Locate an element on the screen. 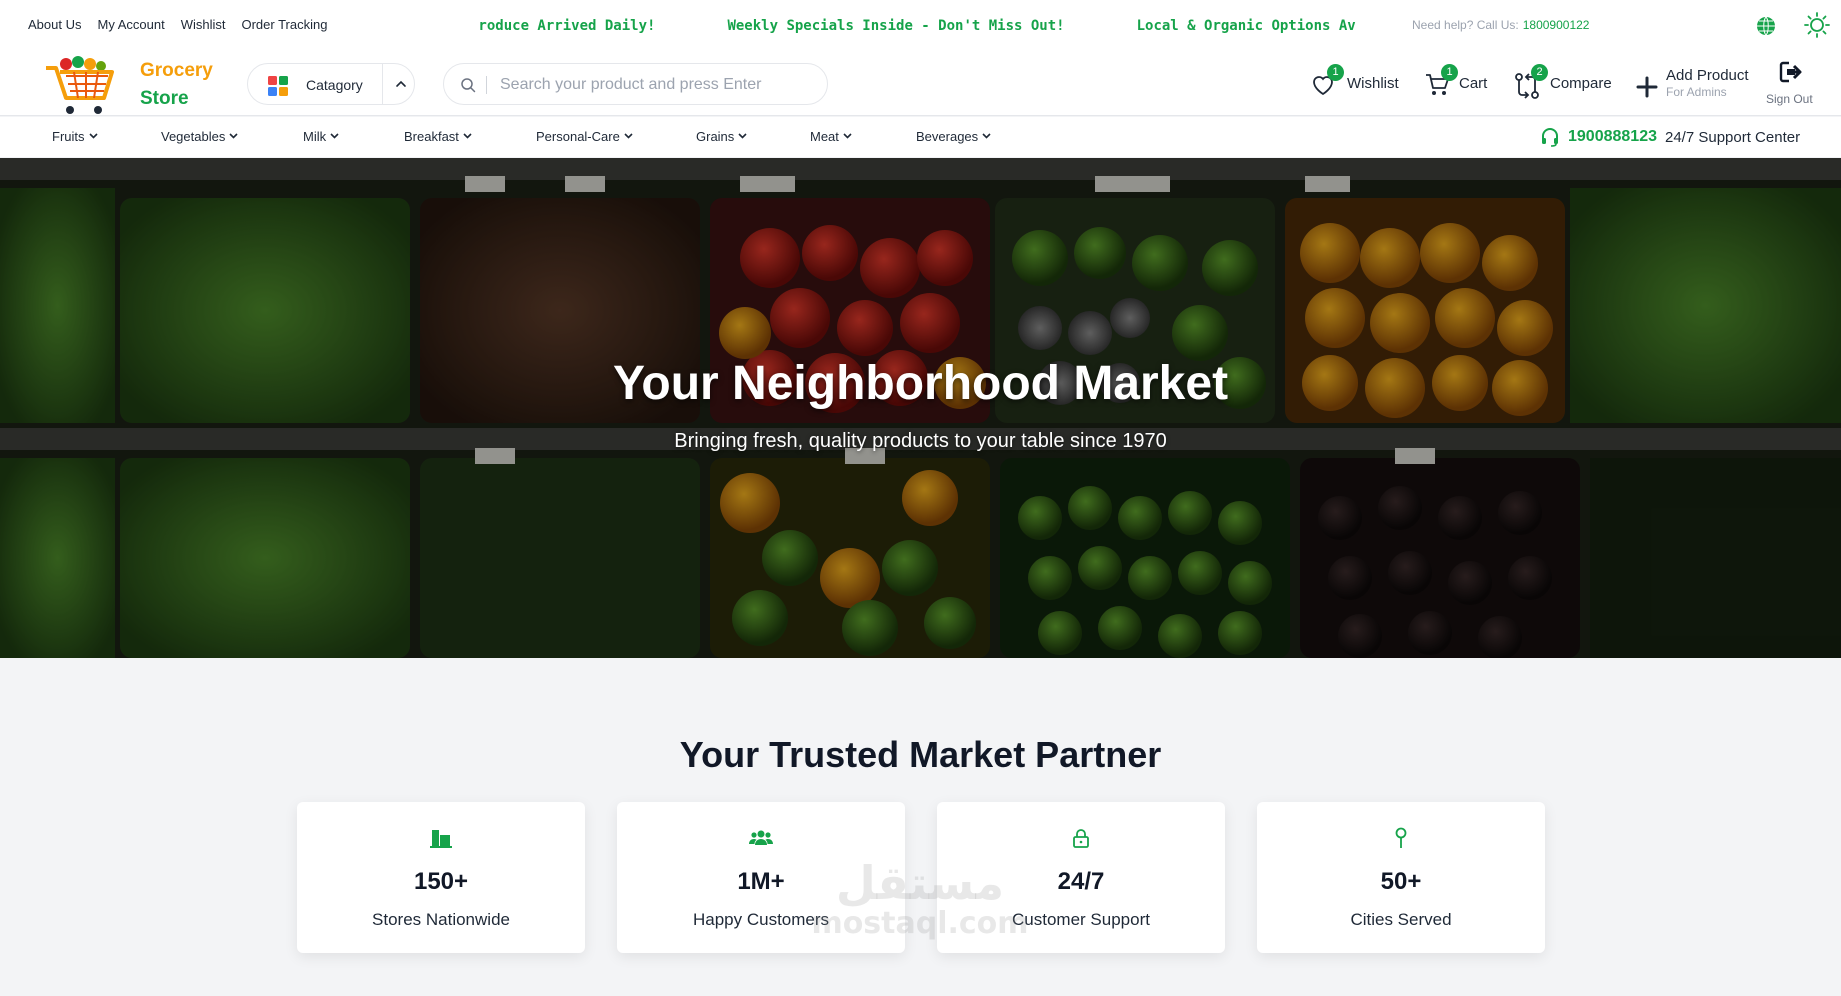  compare-count-badge: 2 is located at coordinates (1539, 72).